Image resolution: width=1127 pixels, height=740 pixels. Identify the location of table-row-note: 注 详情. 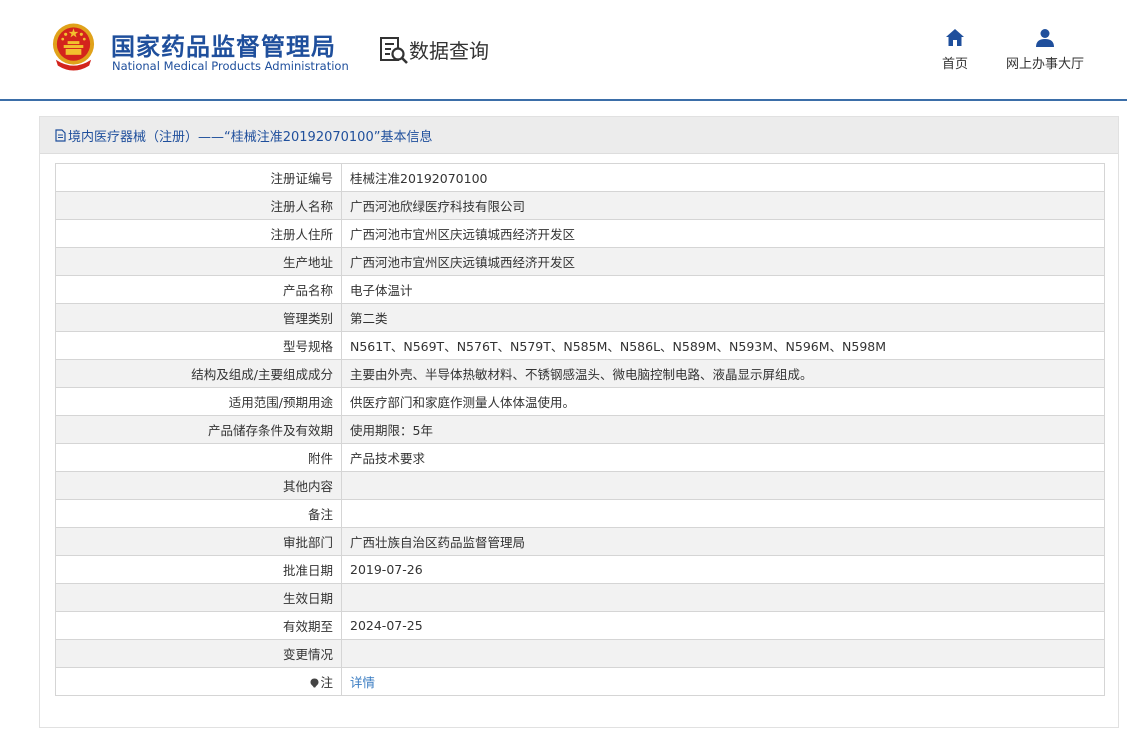
(580, 681).